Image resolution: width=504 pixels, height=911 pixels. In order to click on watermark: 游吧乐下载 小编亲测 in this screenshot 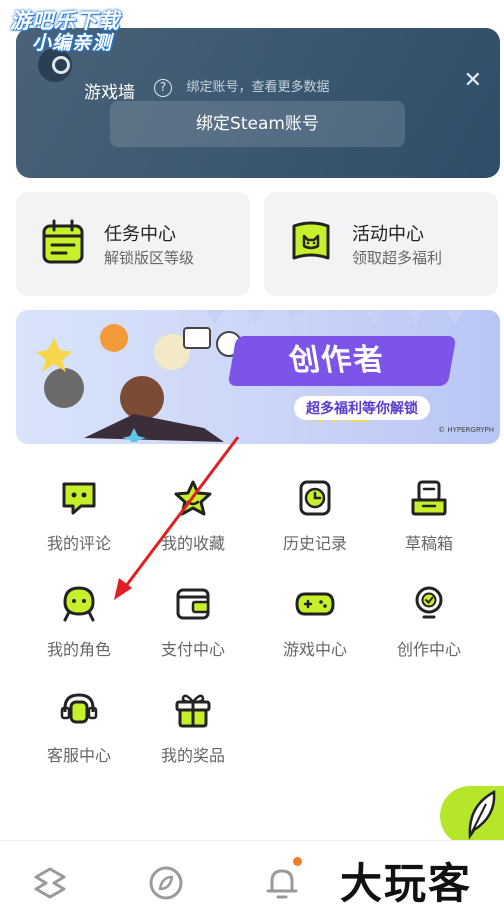, I will do `click(65, 32)`.